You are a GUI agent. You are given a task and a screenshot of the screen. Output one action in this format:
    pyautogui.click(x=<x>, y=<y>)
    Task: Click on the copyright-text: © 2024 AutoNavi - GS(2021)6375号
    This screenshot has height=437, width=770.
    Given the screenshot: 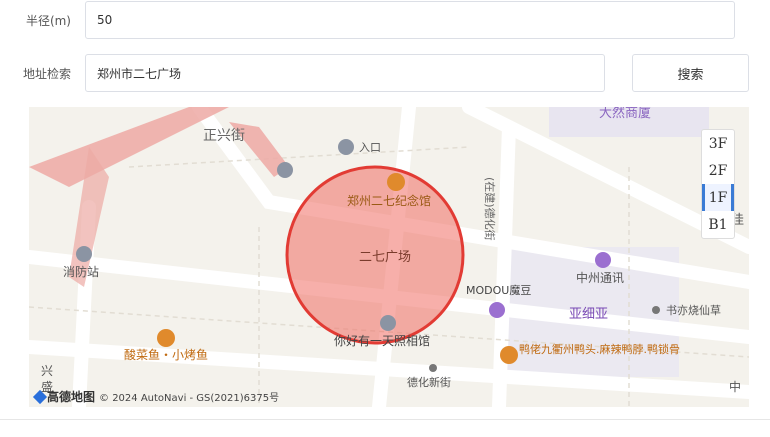 What is the action you would take?
    pyautogui.click(x=189, y=398)
    